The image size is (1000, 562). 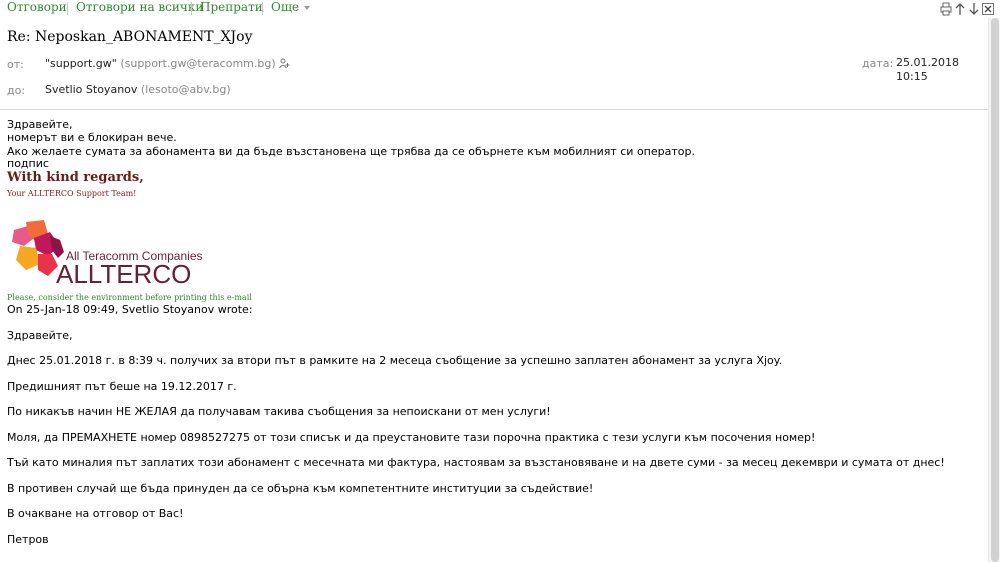 I want to click on from-sender: "support.gw" (support.gw@teracomm.bg), so click(x=167, y=63).